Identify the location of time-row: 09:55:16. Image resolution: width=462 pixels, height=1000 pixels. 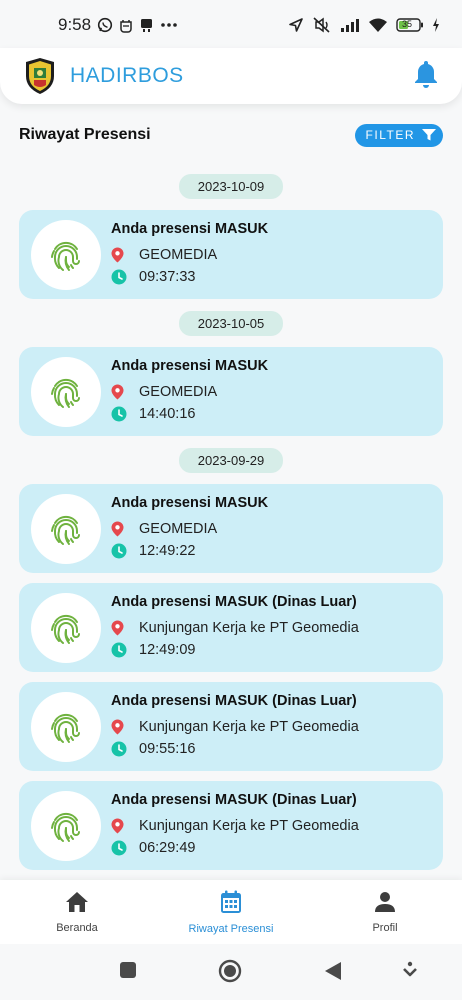
(235, 749).